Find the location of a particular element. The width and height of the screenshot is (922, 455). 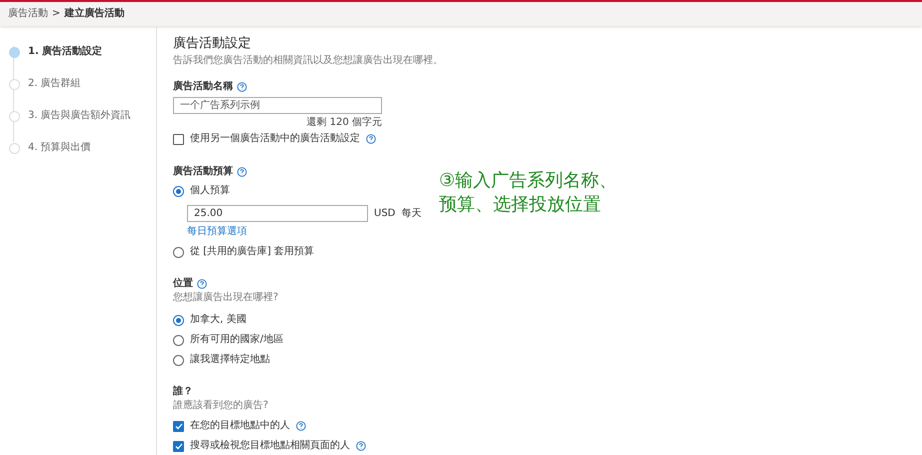

annotation-text: ③输入广告系列名称、预算、选择投放位置 is located at coordinates (528, 193).